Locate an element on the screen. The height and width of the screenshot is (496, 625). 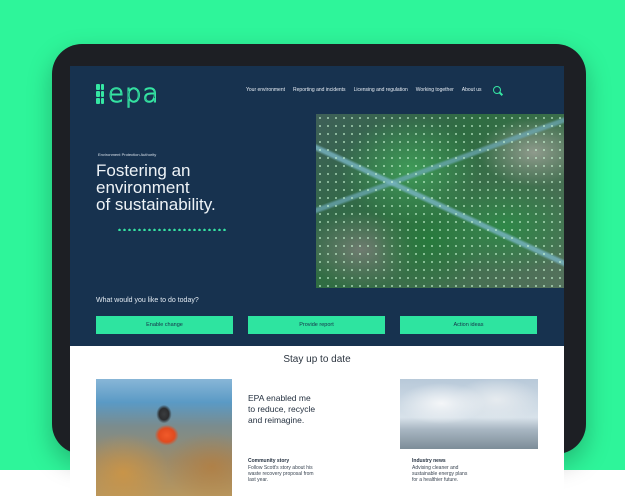
story-line-3: last year. is located at coordinates (258, 480).